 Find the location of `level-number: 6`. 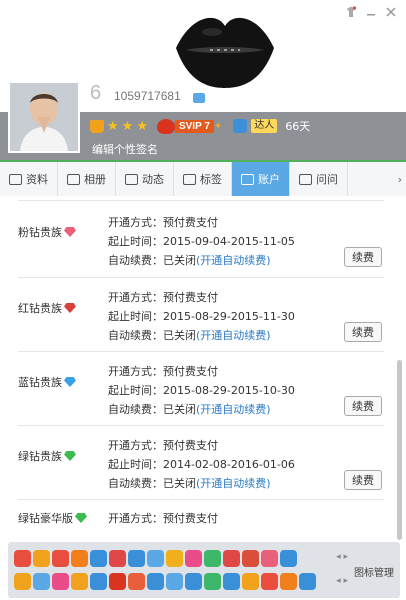

level-number: 6 is located at coordinates (96, 93).